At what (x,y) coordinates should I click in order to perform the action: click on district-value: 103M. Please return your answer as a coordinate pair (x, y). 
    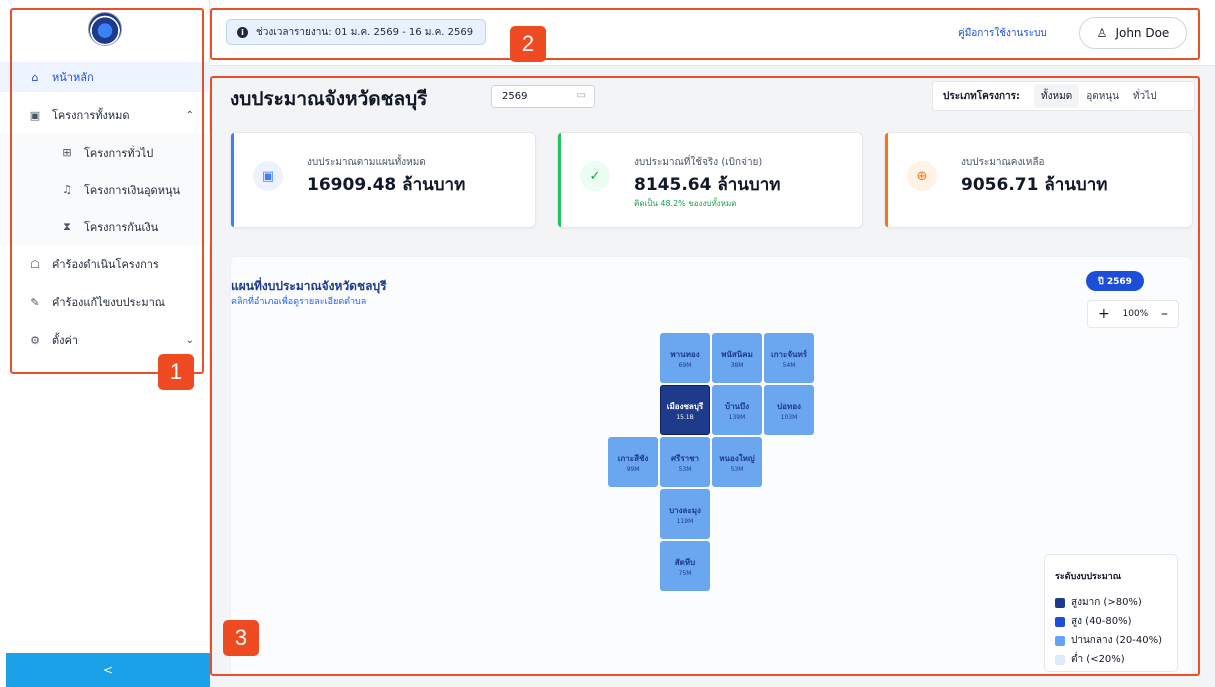
    Looking at the image, I should click on (789, 417).